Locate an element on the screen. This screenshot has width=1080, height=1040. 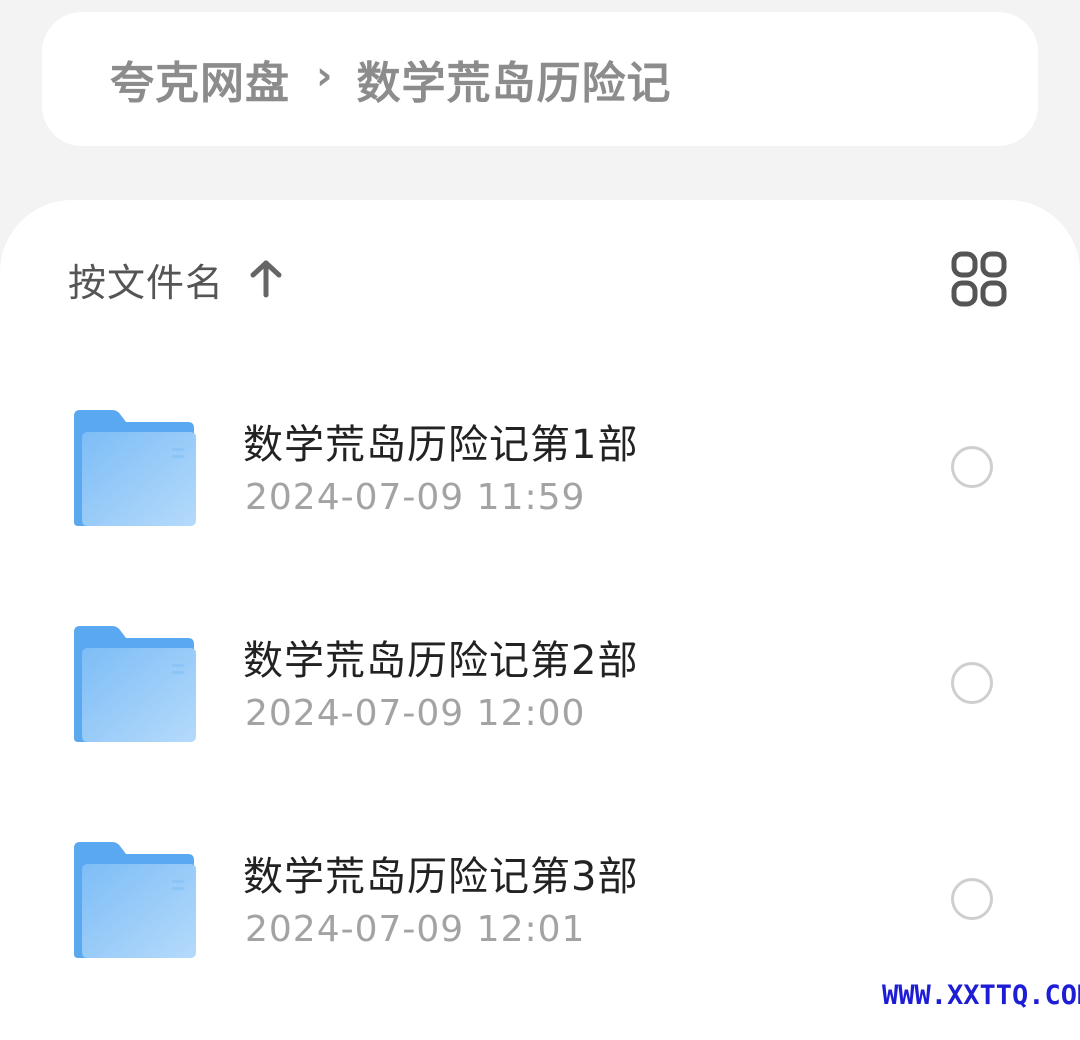
list-item: 数学荒岛历险记第1部 2024-07-09 11:59 is located at coordinates (540, 477).